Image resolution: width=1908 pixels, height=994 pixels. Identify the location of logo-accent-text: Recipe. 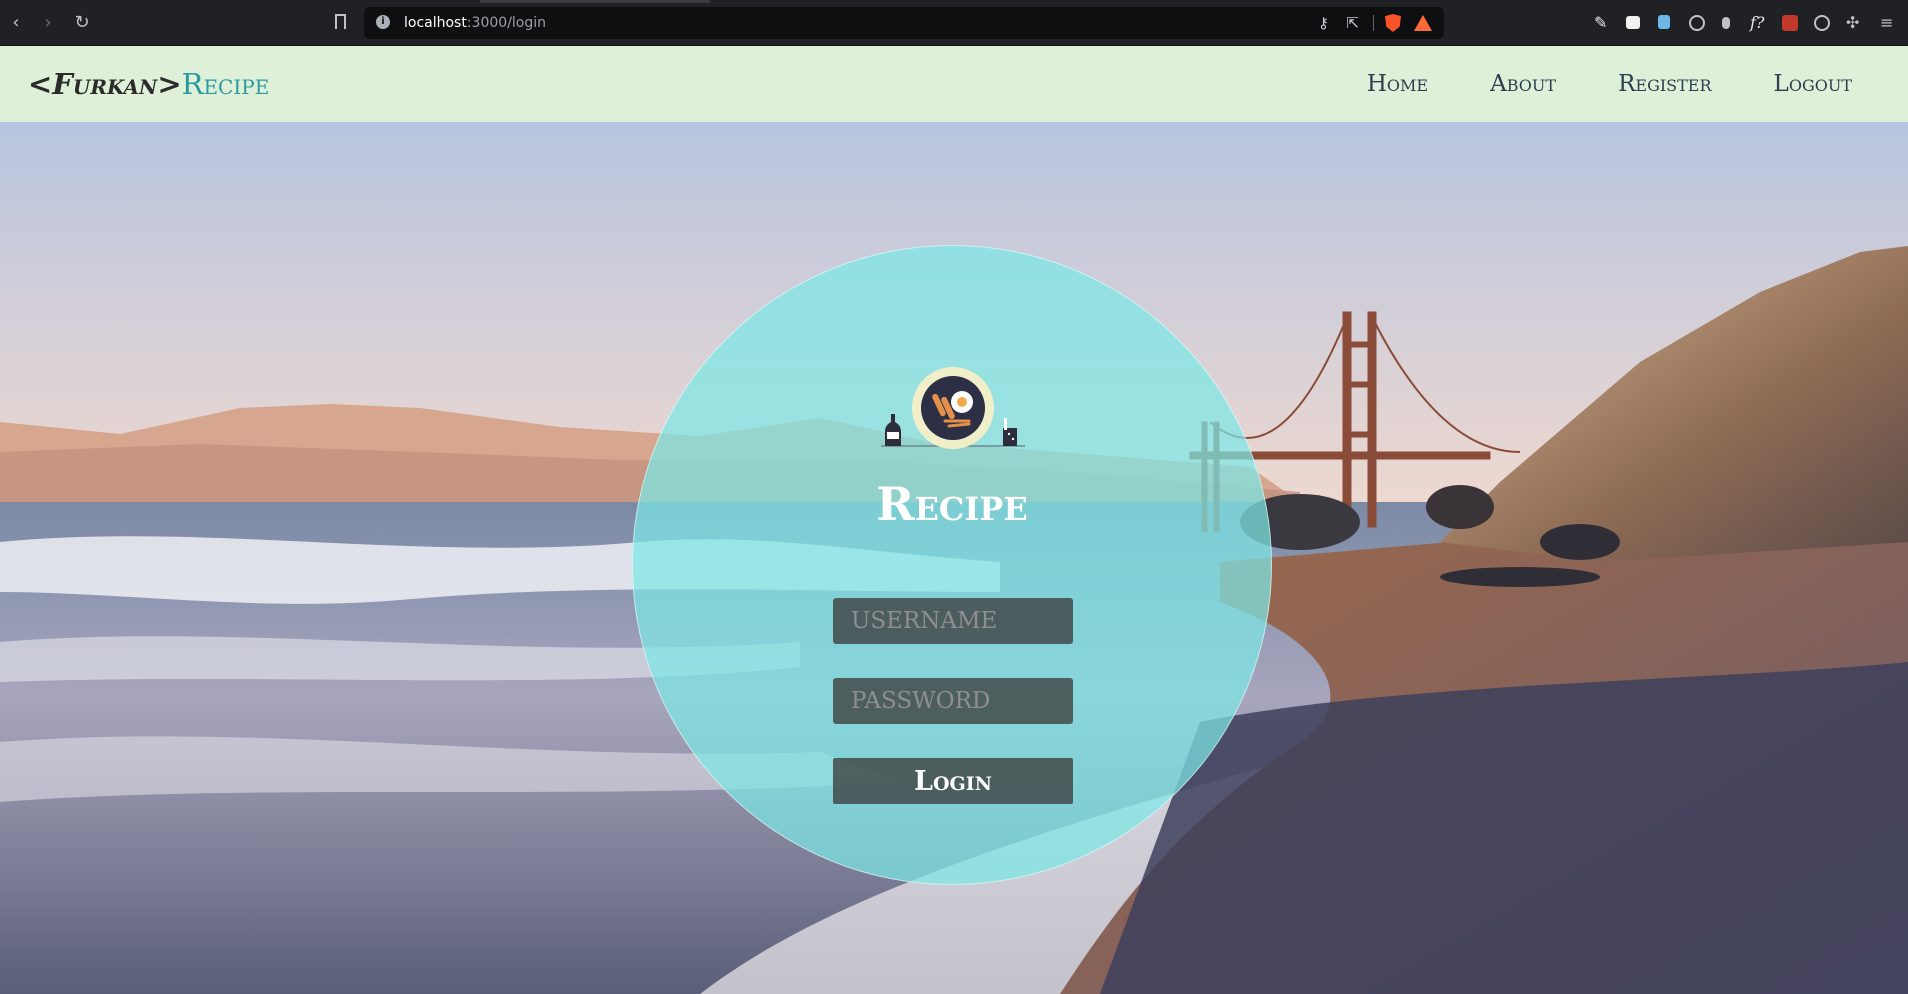
(225, 84).